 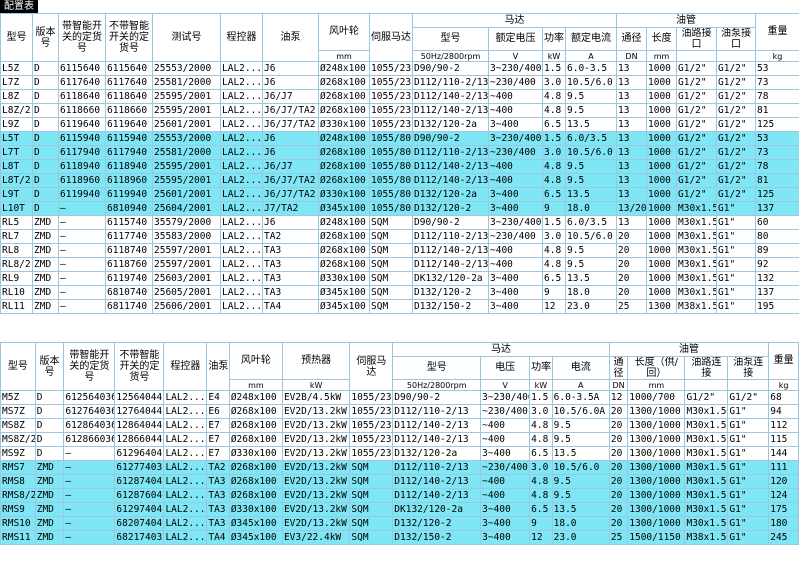 What do you see at coordinates (505, 385) in the screenshot?
I see `unit2-volt: V` at bounding box center [505, 385].